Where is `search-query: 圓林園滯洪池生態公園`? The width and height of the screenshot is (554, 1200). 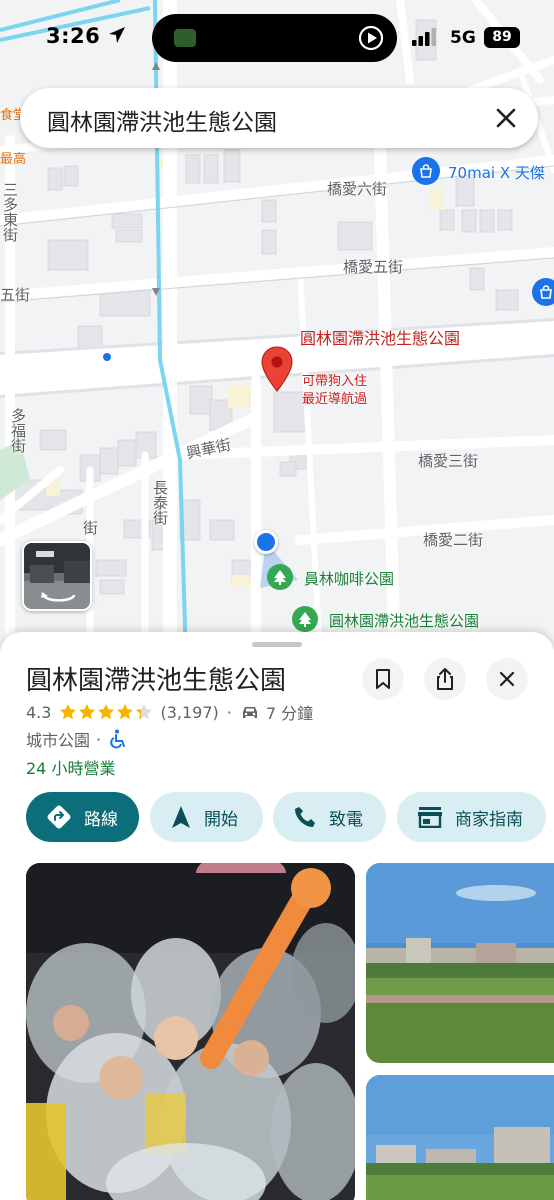
search-query: 圓林園滯洪池生態公園 is located at coordinates (162, 120).